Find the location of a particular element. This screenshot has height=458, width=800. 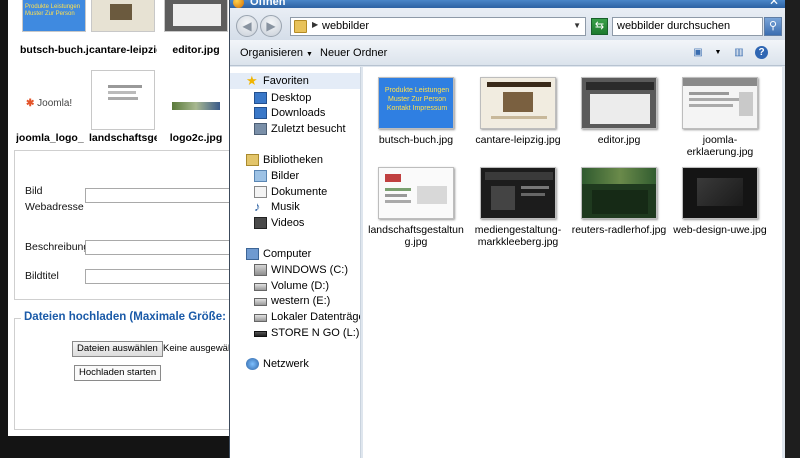

firefox-icon is located at coordinates (238, 4).